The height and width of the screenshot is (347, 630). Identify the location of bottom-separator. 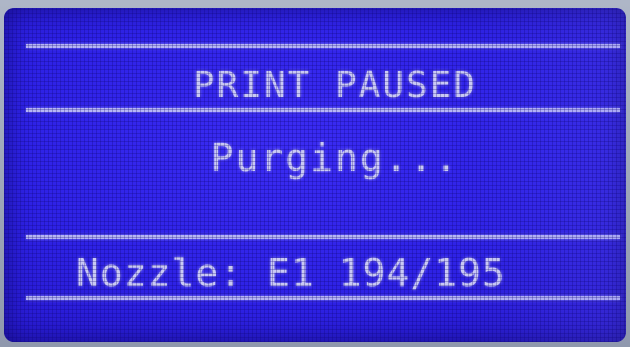
(323, 298).